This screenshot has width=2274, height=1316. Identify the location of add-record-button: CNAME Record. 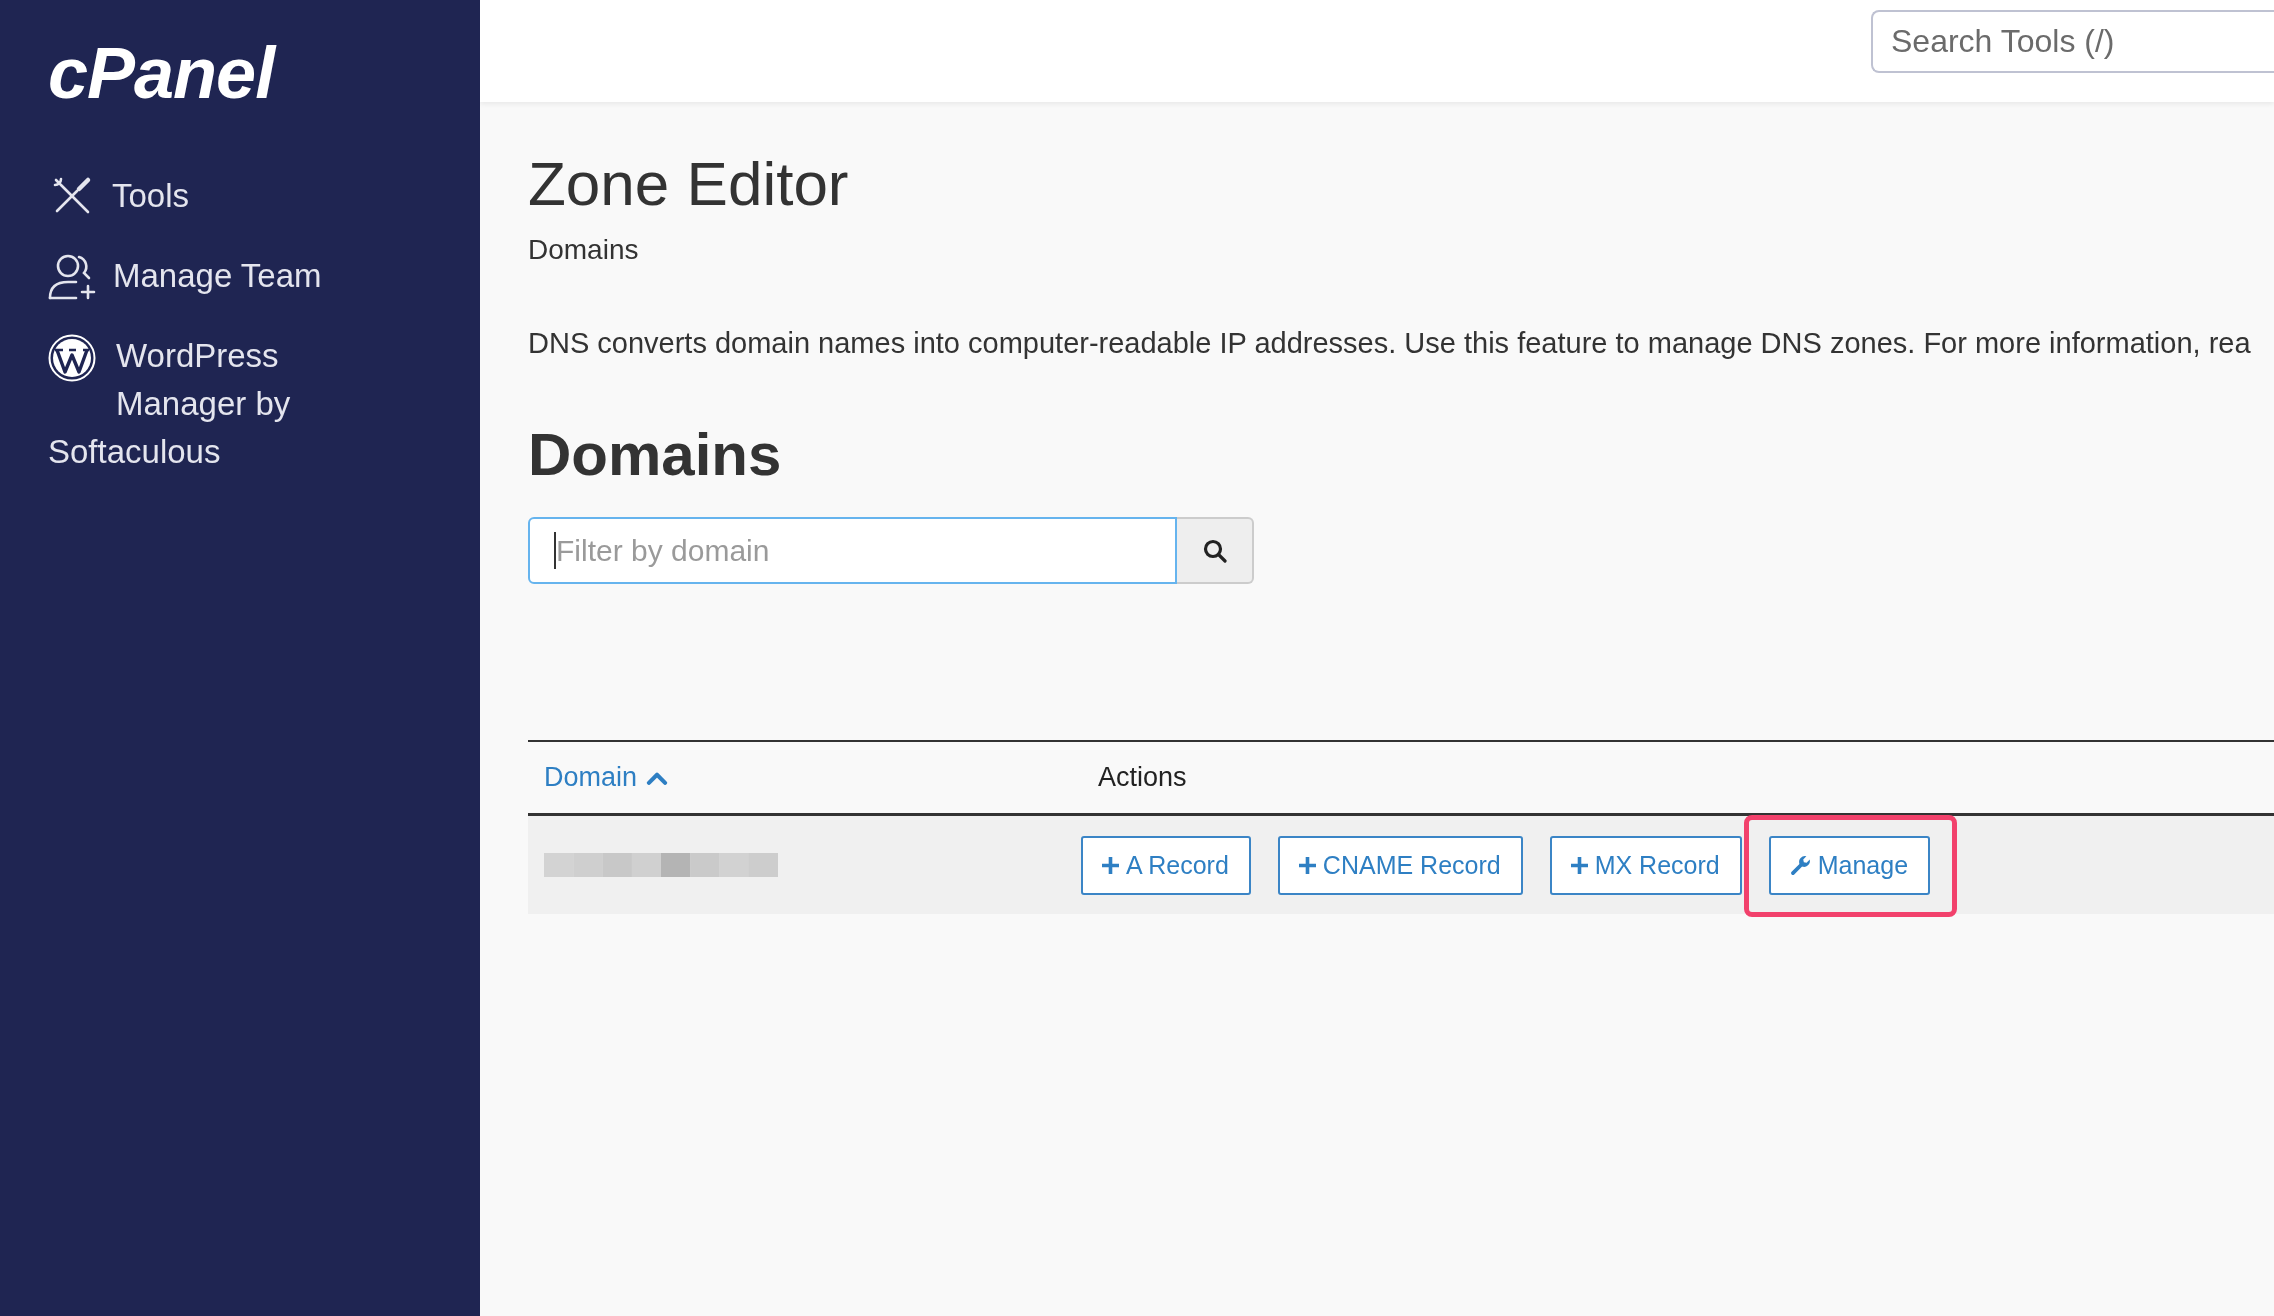
(1400, 865).